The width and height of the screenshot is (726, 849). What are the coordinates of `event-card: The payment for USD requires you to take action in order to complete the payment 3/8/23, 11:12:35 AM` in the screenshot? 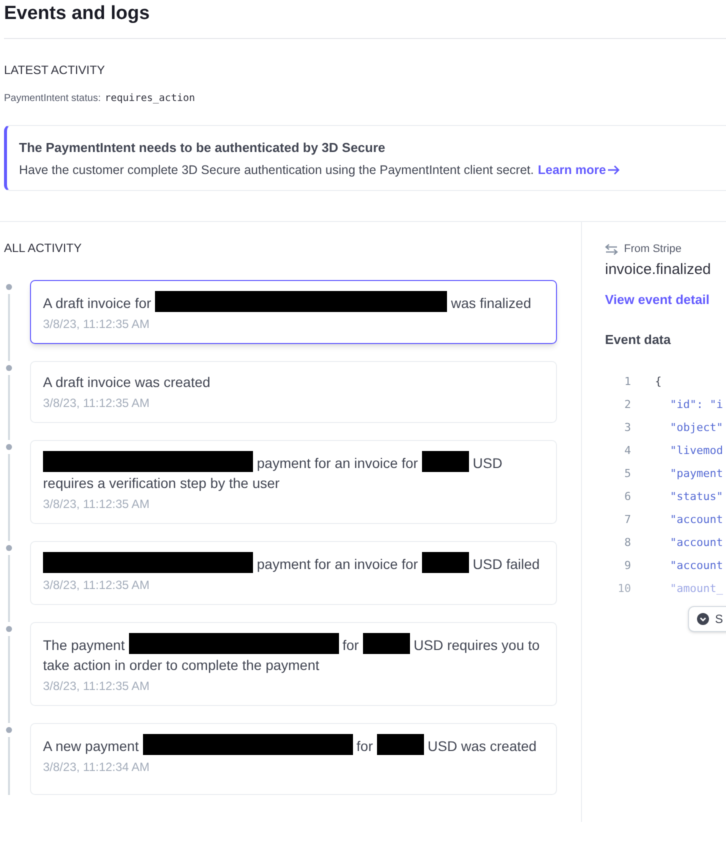 It's located at (293, 664).